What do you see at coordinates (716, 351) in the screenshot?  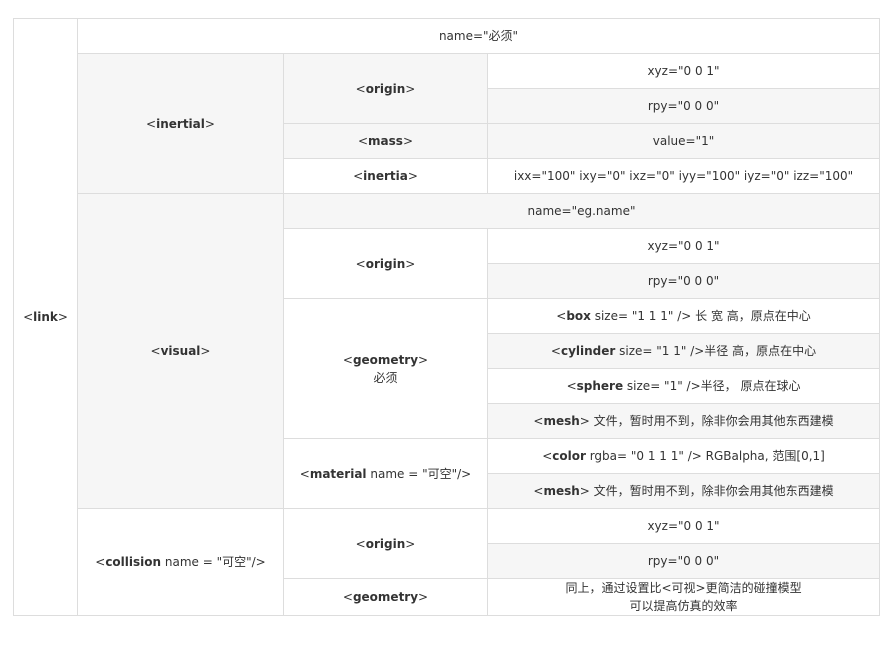 I see `cylinder-desc: size= "1 1" />半径 高，原点在中心` at bounding box center [716, 351].